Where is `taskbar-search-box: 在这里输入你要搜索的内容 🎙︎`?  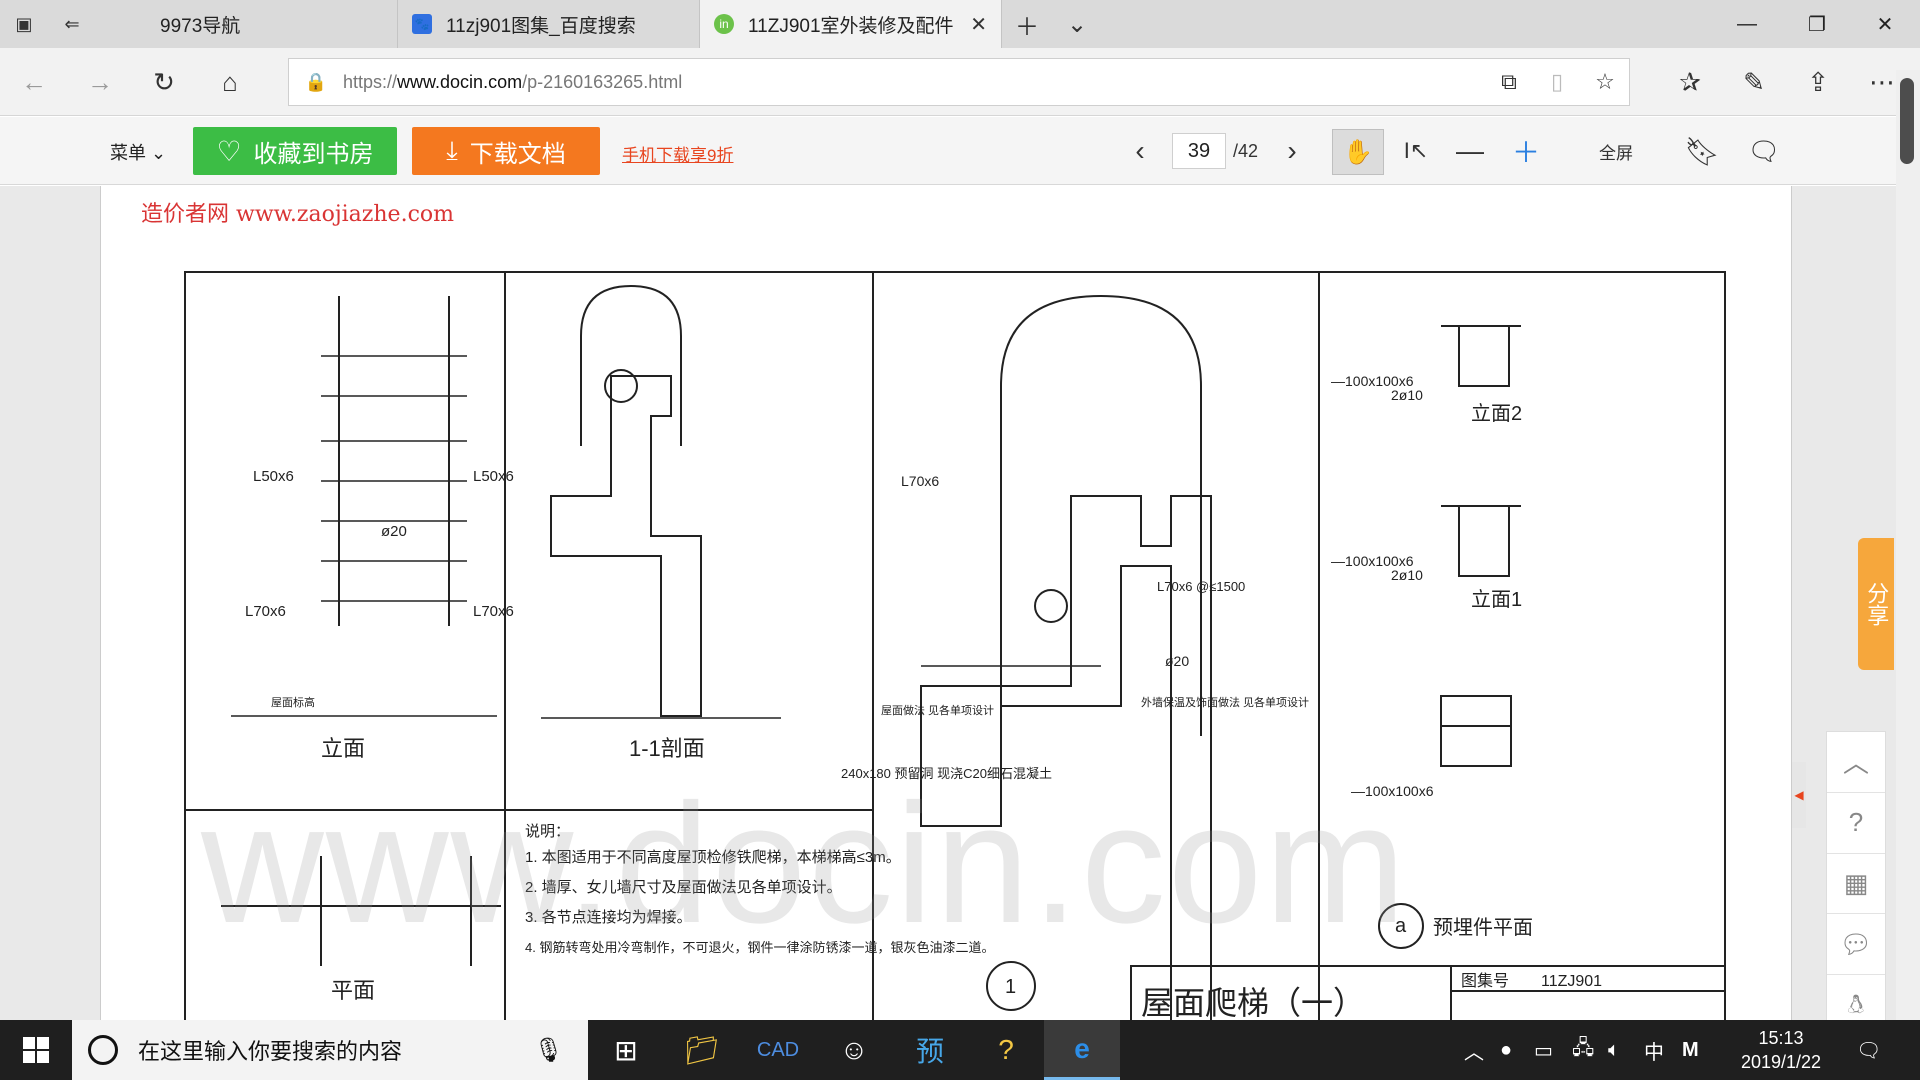 taskbar-search-box: 在这里输入你要搜索的内容 🎙︎ is located at coordinates (330, 1050).